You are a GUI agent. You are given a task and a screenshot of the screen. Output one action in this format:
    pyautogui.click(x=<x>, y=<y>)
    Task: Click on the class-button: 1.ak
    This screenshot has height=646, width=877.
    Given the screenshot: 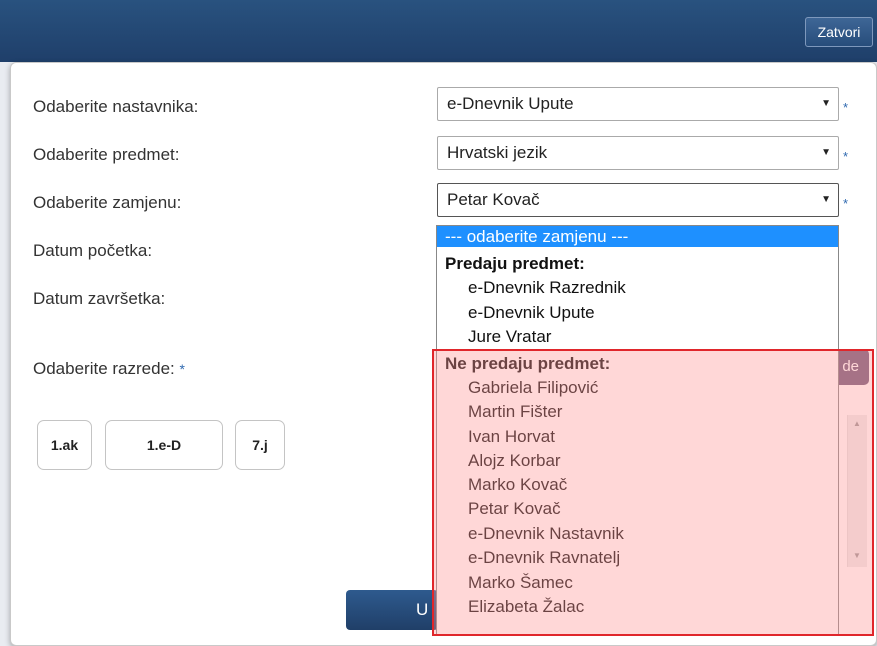 What is the action you would take?
    pyautogui.click(x=64, y=445)
    